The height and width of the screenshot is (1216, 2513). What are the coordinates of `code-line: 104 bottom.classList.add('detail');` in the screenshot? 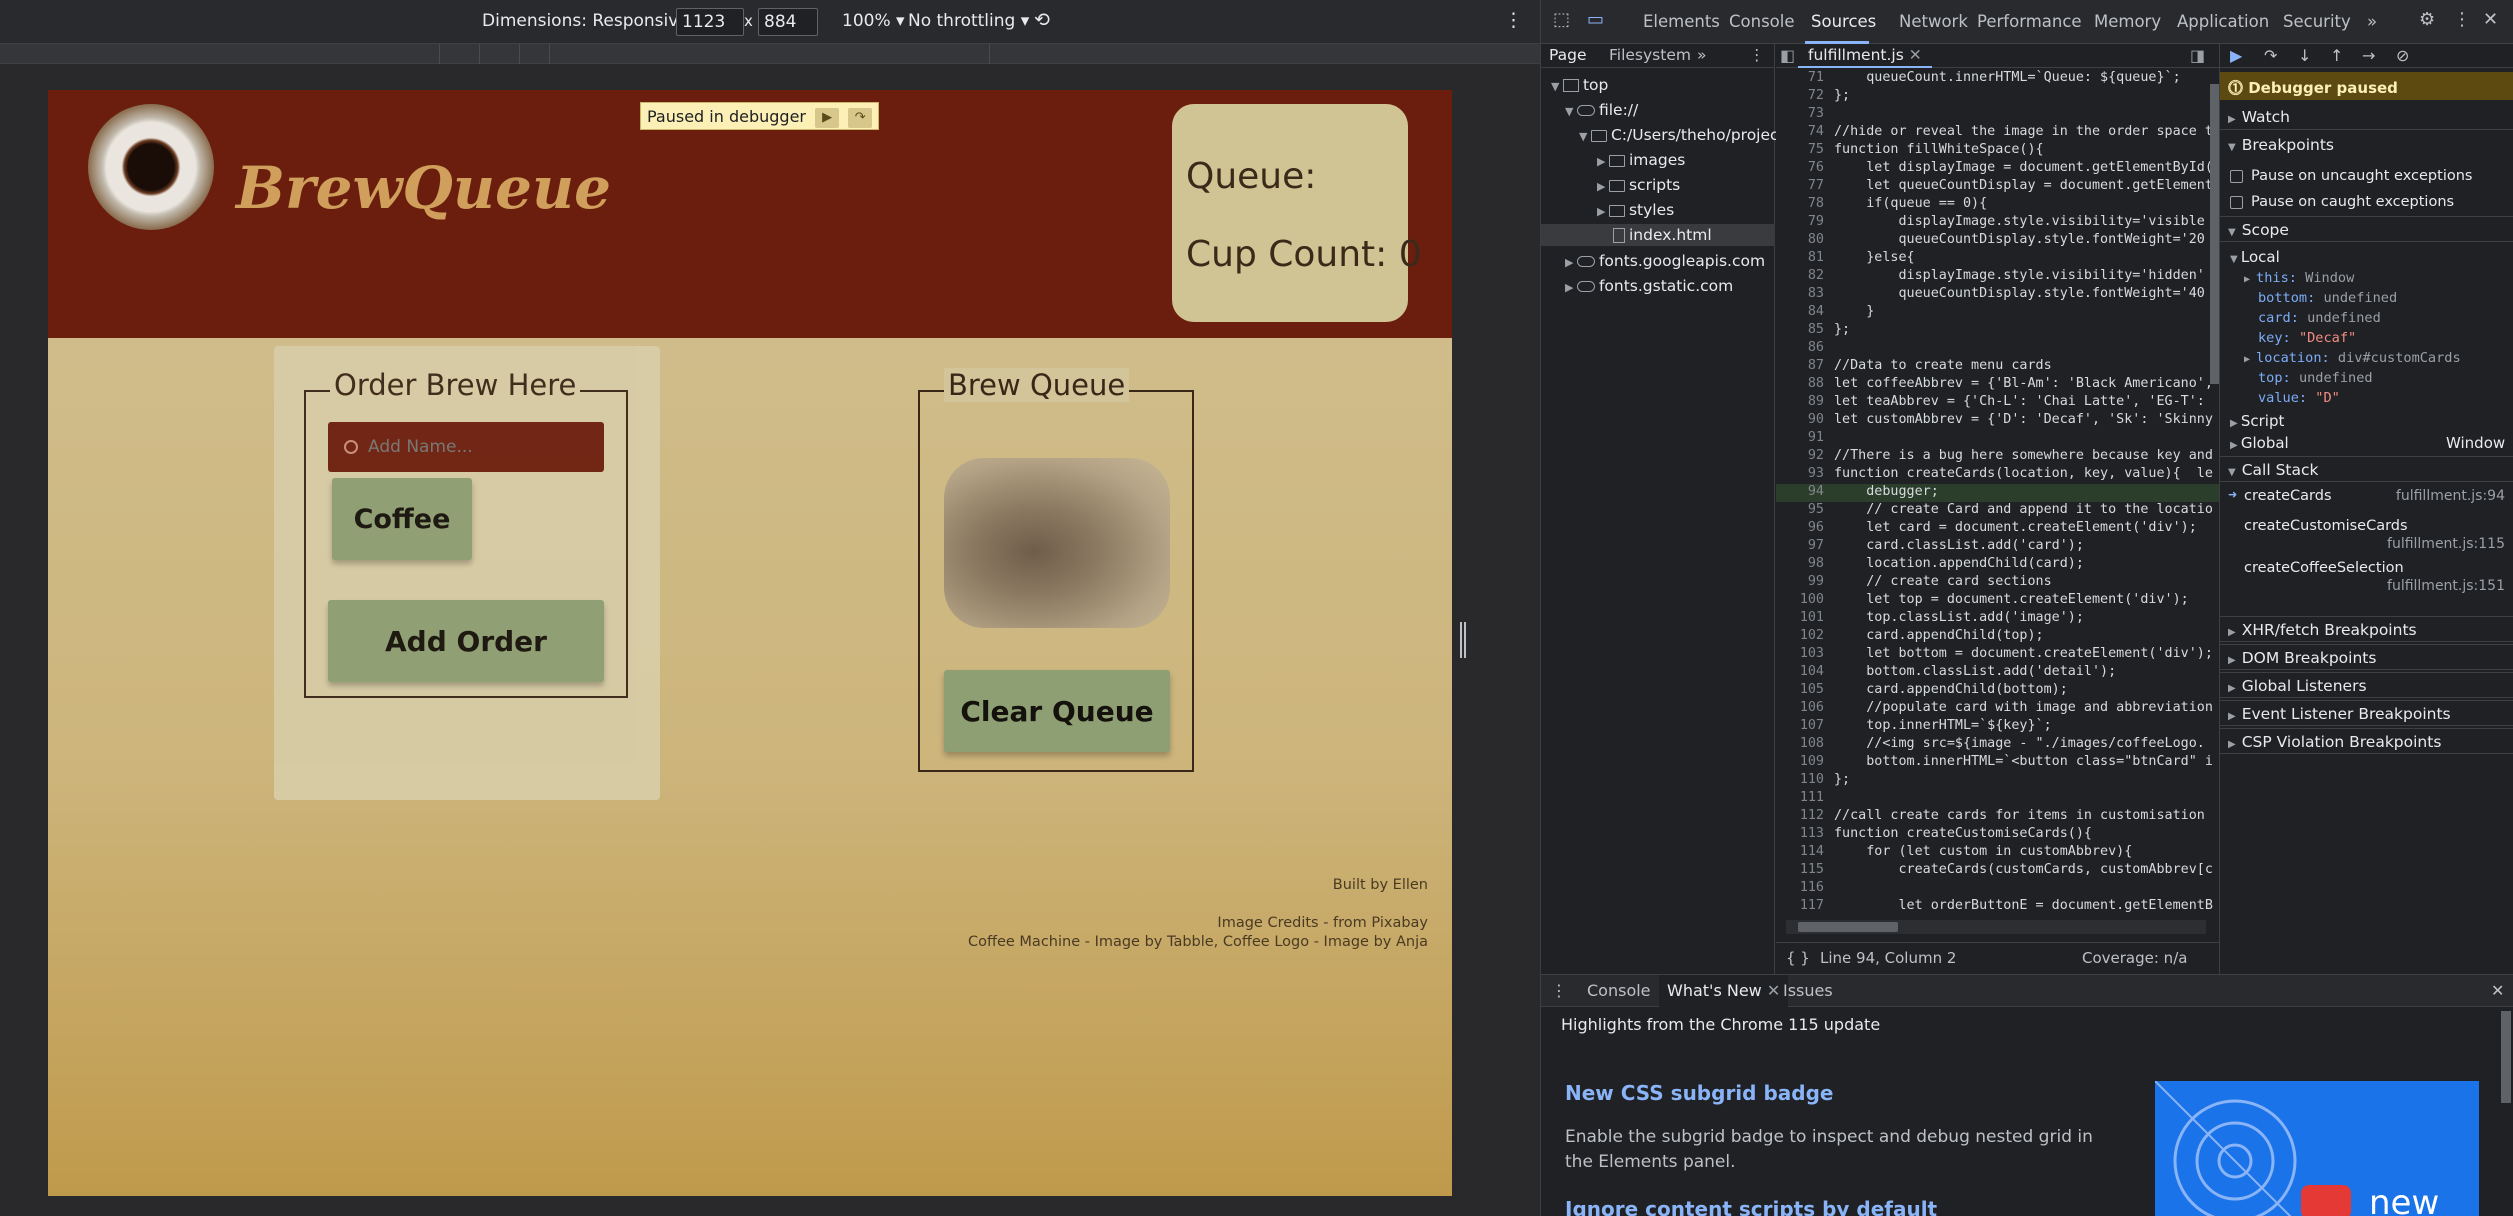 It's located at (1997, 673).